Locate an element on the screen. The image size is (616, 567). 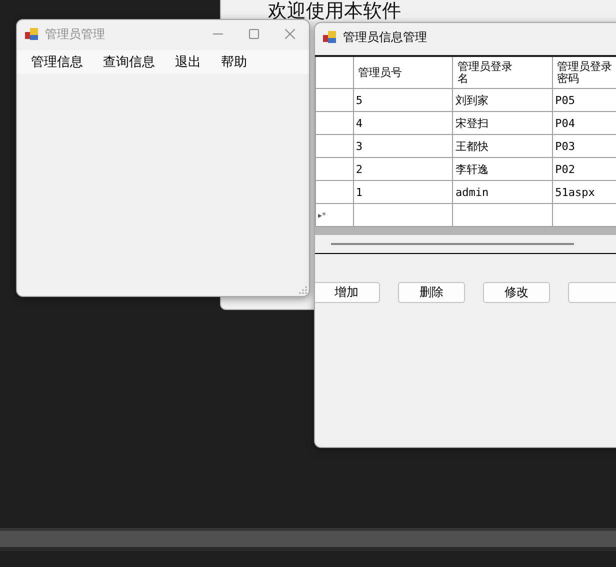
window-title: 管理员信息管理 is located at coordinates (385, 37).